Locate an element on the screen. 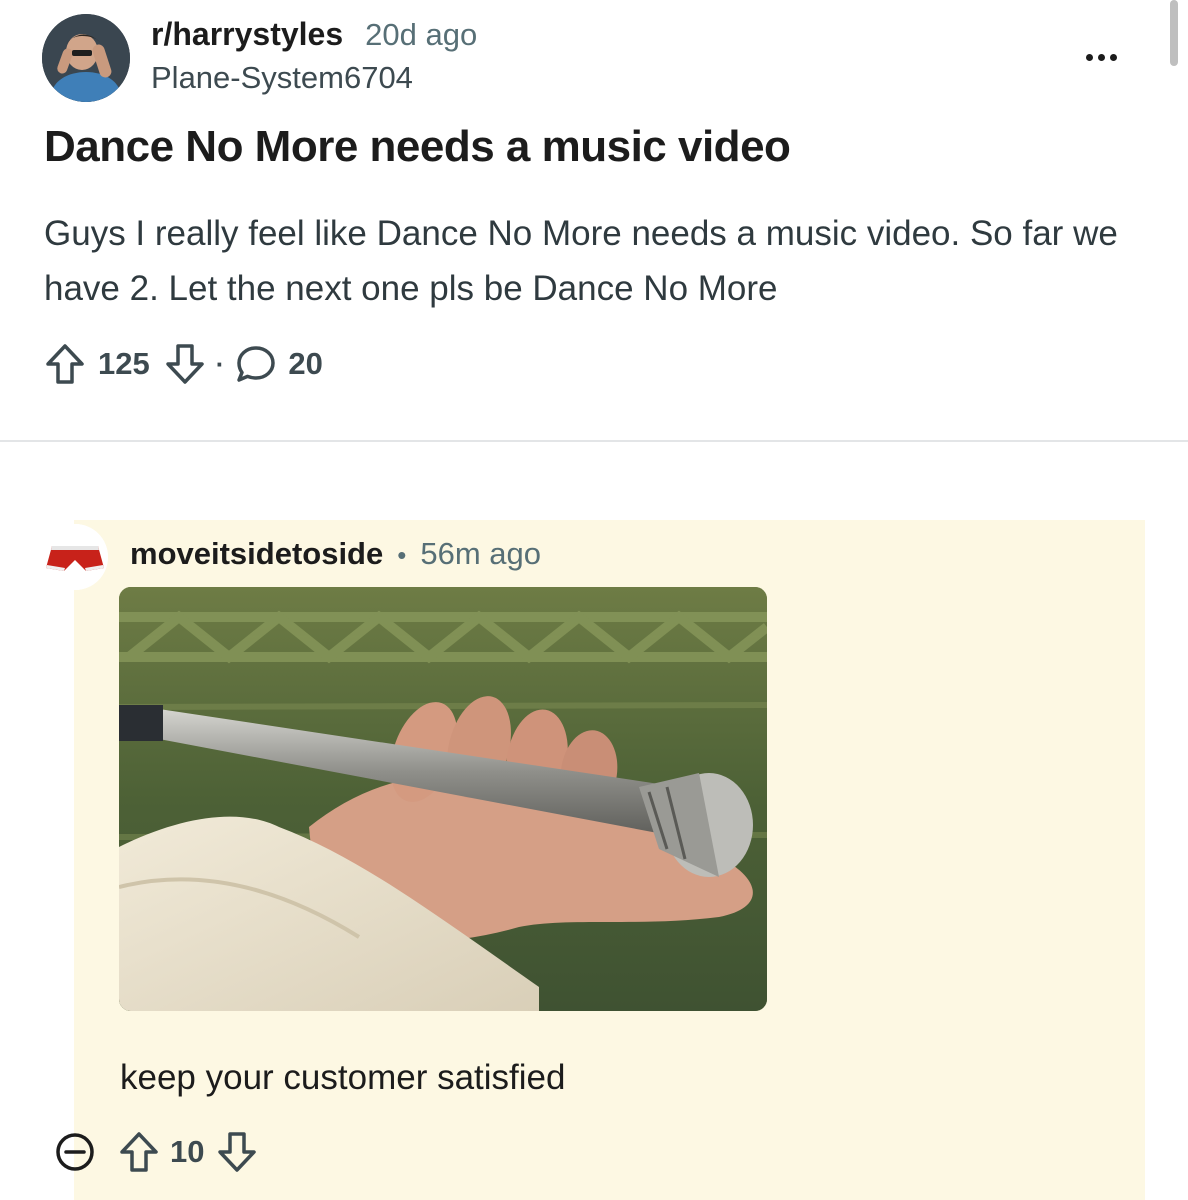 This screenshot has width=1188, height=1200. commenter-avatar is located at coordinates (75, 557).